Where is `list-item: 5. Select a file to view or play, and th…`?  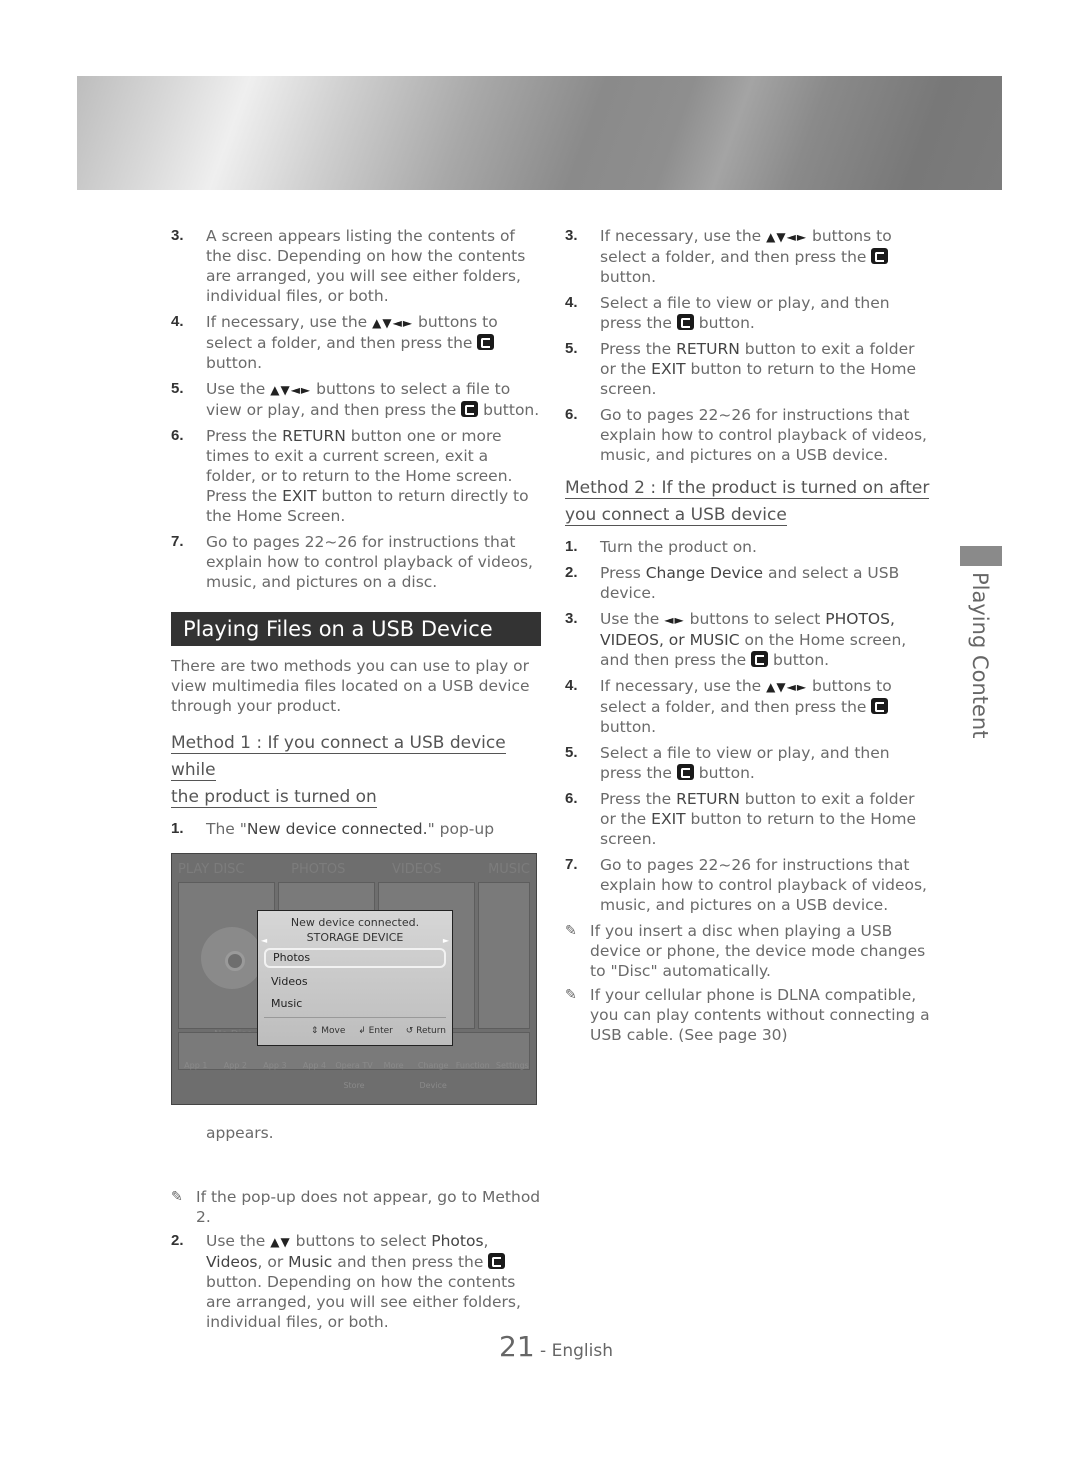
list-item: 5. Select a file to view or play, and th… is located at coordinates (727, 763).